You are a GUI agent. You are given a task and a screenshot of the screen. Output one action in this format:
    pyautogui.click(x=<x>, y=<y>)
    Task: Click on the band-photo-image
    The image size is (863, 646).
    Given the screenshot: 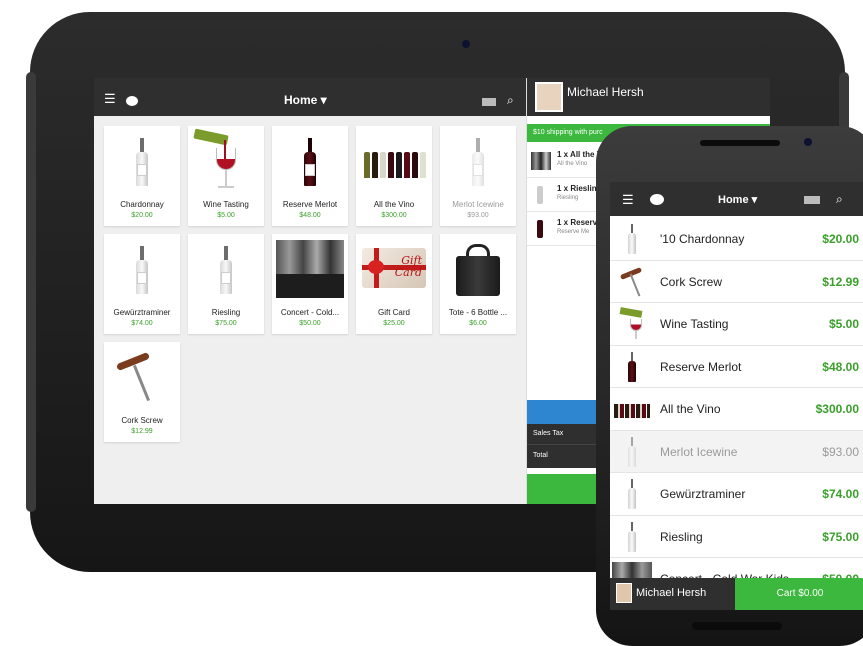 What is the action you would take?
    pyautogui.click(x=310, y=268)
    